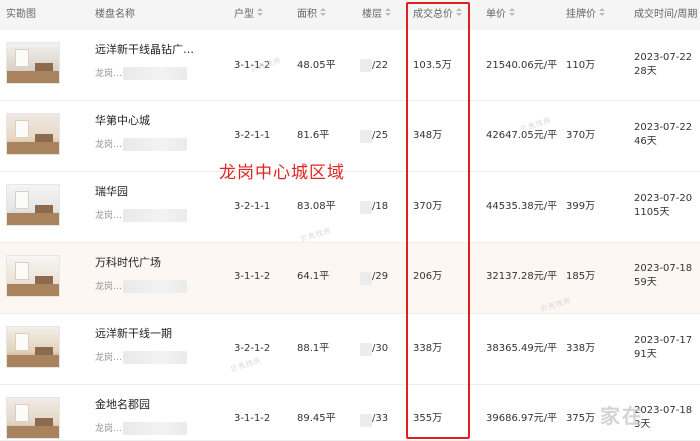 The image size is (700, 441). What do you see at coordinates (433, 14) in the screenshot?
I see `header-total-label: 成交总价` at bounding box center [433, 14].